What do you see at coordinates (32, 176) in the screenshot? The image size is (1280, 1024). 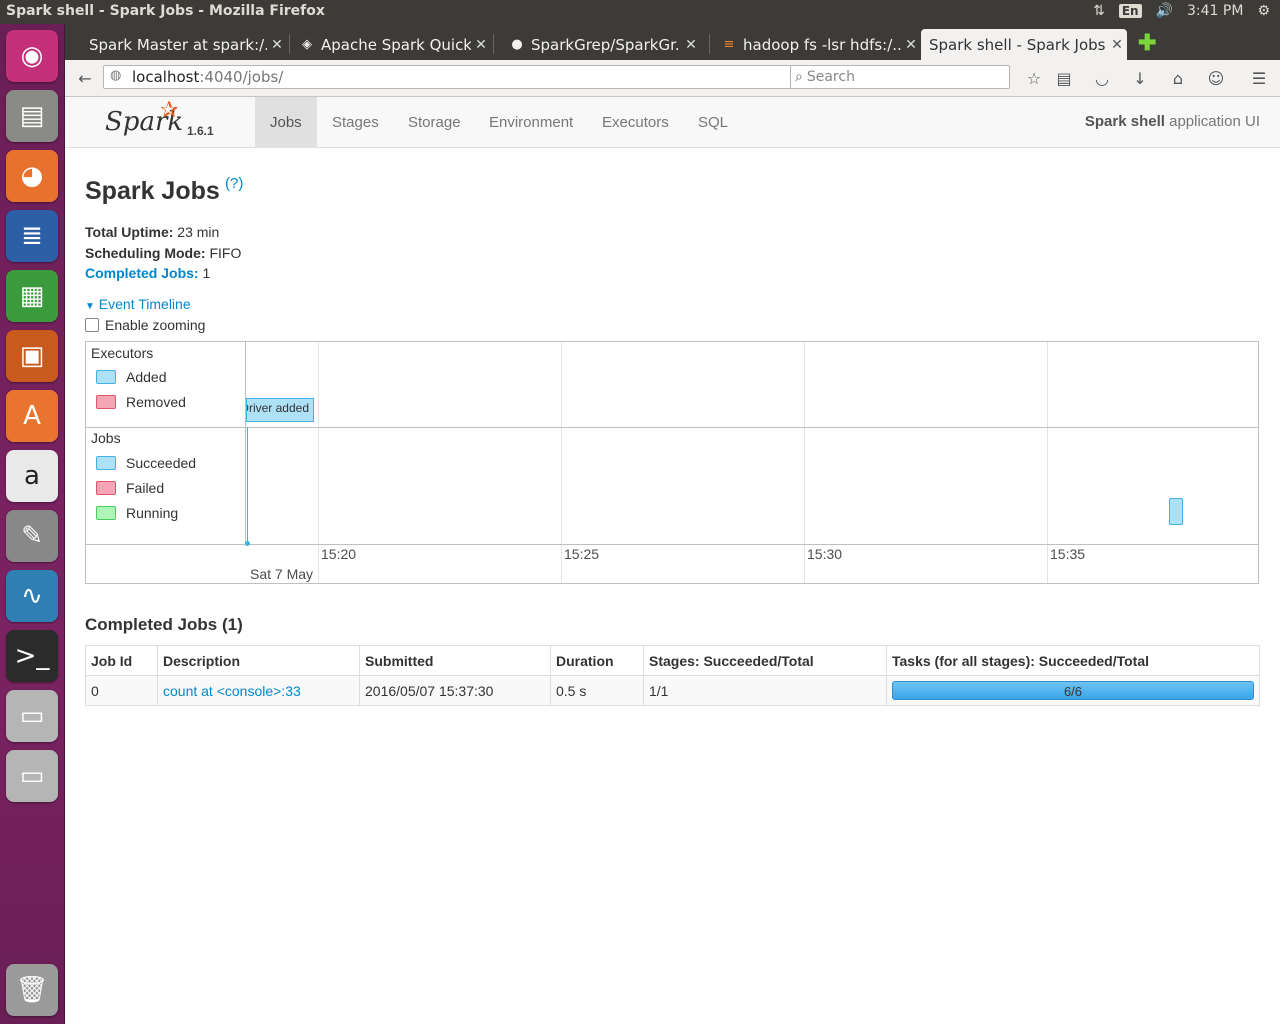 I see `firefox-icon: ◕` at bounding box center [32, 176].